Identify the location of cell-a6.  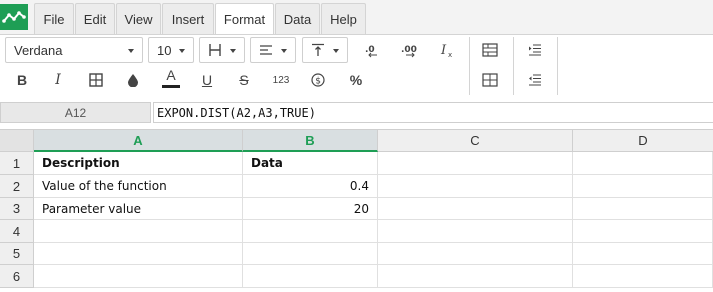
(138, 276).